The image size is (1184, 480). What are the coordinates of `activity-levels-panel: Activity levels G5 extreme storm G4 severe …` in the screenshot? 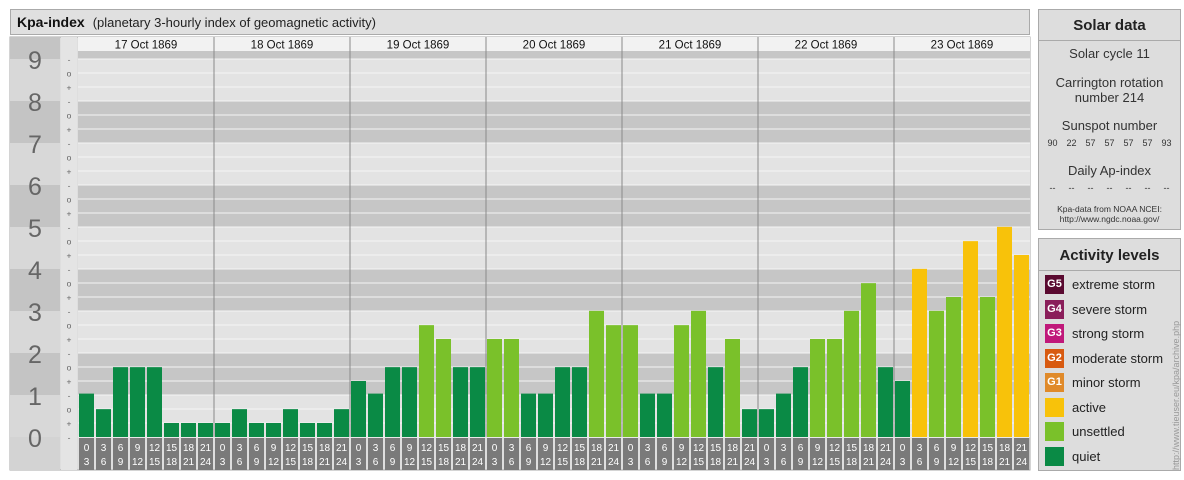 It's located at (1109, 354).